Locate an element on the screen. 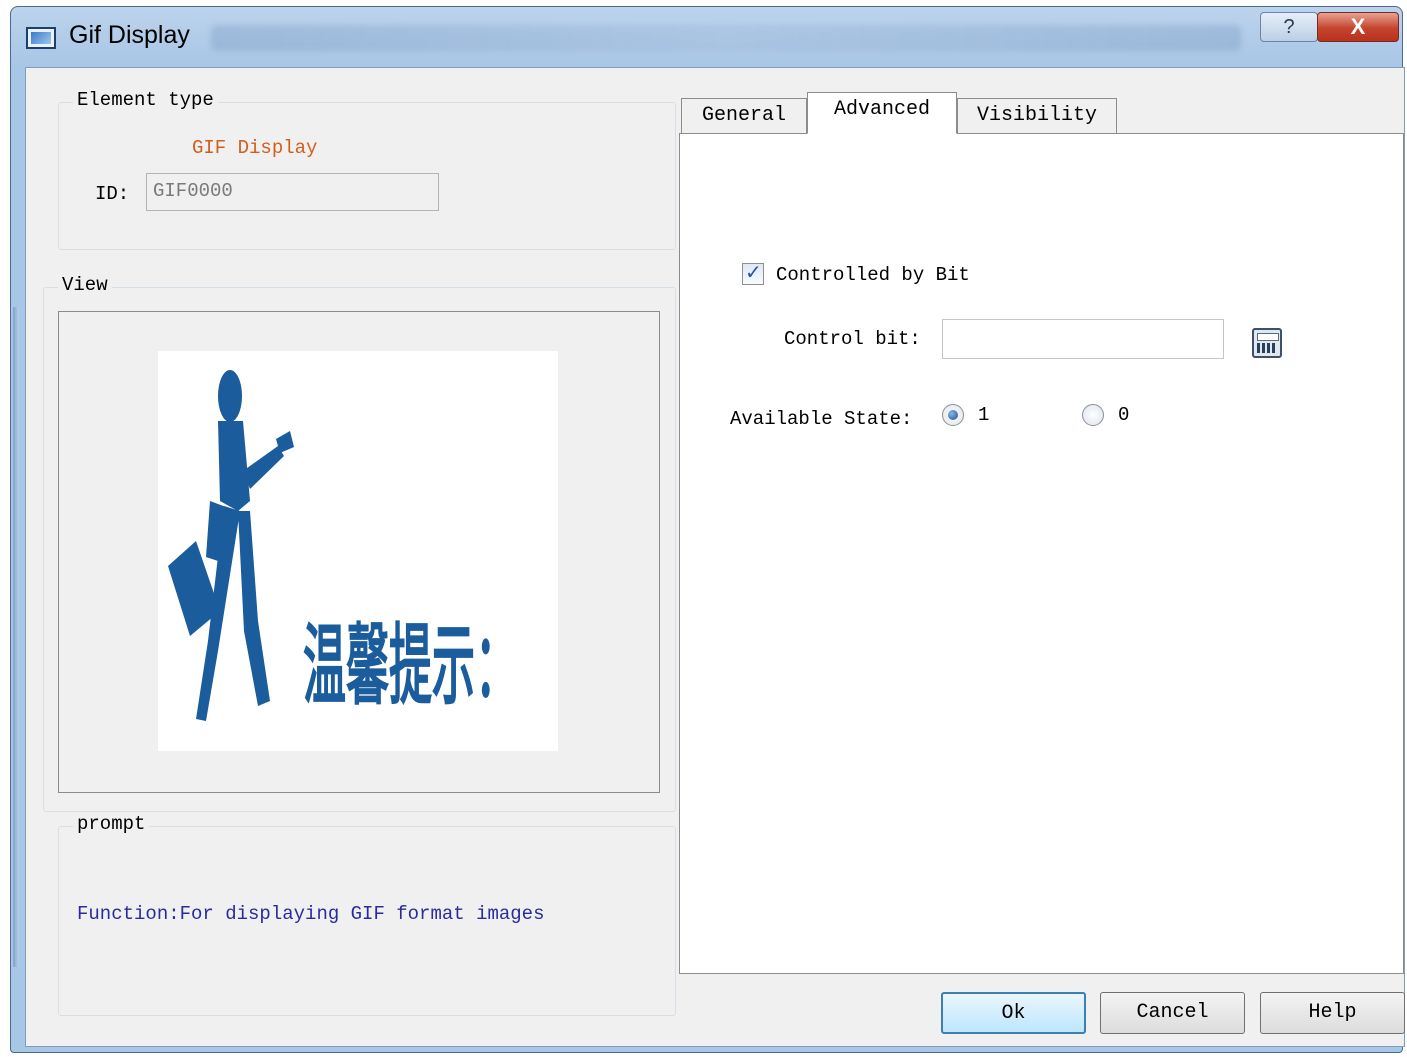 The height and width of the screenshot is (1057, 1407). gif-preview-image: 温馨提示： is located at coordinates (358, 551).